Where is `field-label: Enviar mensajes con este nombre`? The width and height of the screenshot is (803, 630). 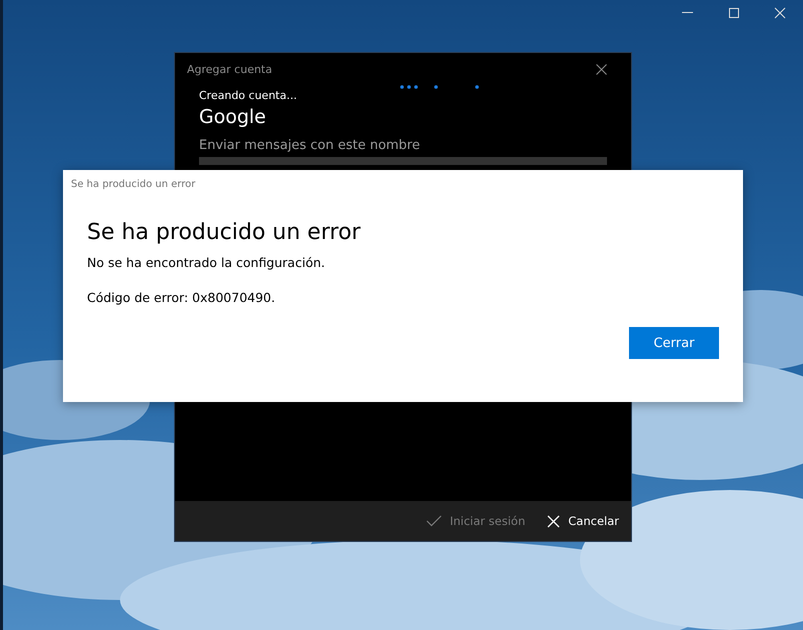 field-label: Enviar mensajes con este nombre is located at coordinates (310, 145).